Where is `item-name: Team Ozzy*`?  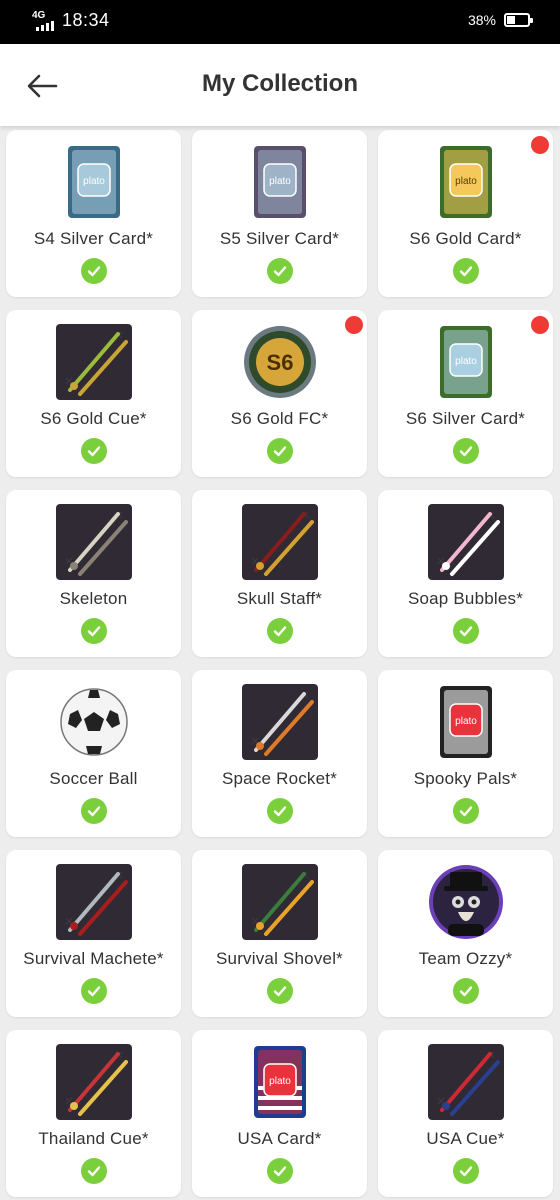
item-name: Team Ozzy* is located at coordinates (465, 958).